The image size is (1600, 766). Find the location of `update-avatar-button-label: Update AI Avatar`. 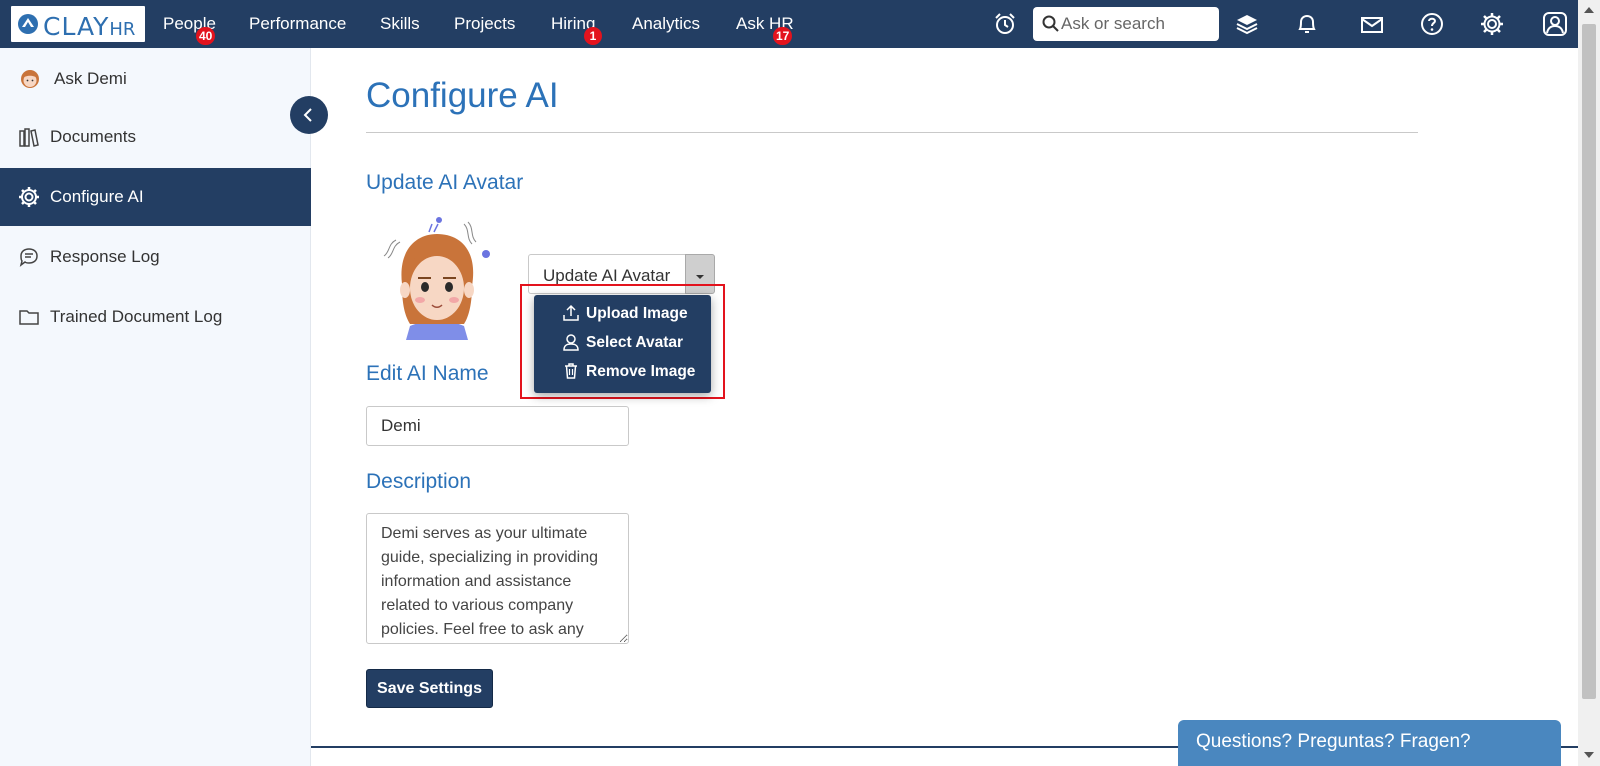

update-avatar-button-label: Update AI Avatar is located at coordinates (607, 275).